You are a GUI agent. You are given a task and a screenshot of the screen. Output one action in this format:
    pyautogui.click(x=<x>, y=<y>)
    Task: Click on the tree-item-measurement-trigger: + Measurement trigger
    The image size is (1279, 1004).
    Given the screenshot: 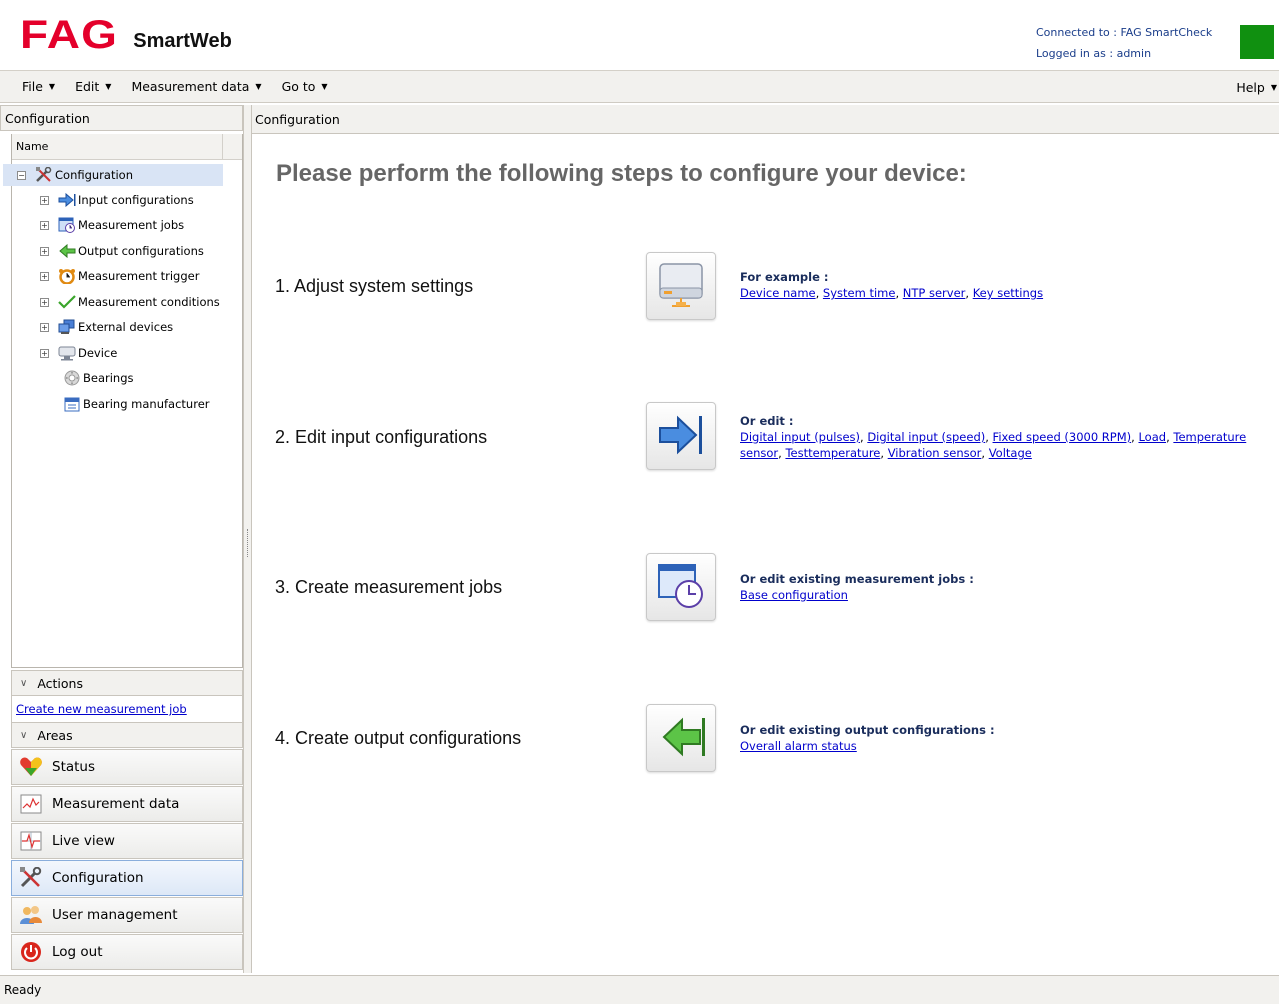 What is the action you would take?
    pyautogui.click(x=119, y=276)
    